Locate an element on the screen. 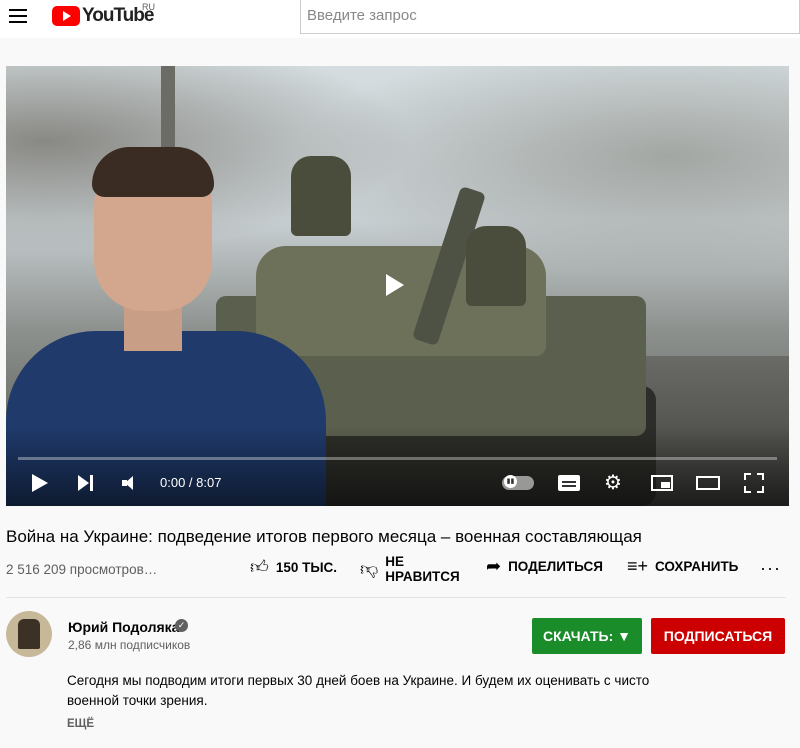  dislike-button: 👎︎ НЕ НРАВИТСЯ is located at coordinates (410, 569).